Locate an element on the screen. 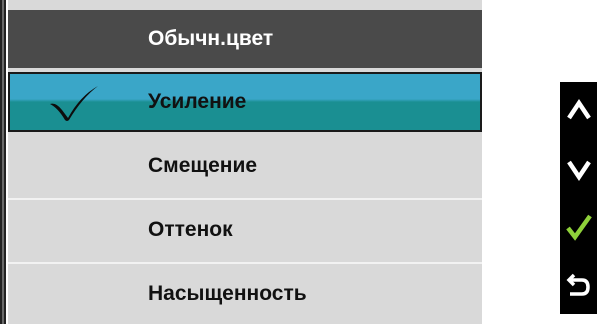  menu-header: Обычн.цвет is located at coordinates (245, 39).